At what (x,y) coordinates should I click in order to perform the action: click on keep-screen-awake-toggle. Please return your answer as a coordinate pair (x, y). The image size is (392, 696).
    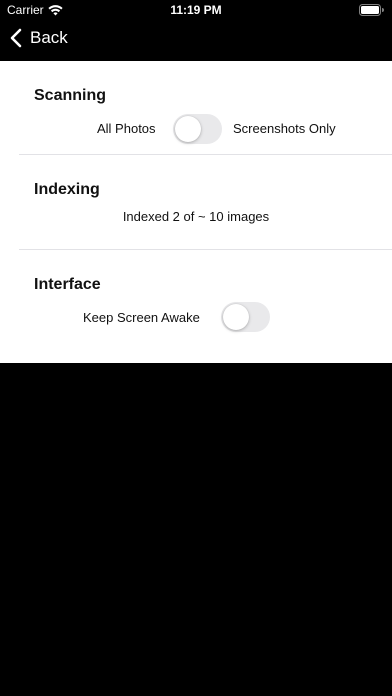
    Looking at the image, I should click on (245, 317).